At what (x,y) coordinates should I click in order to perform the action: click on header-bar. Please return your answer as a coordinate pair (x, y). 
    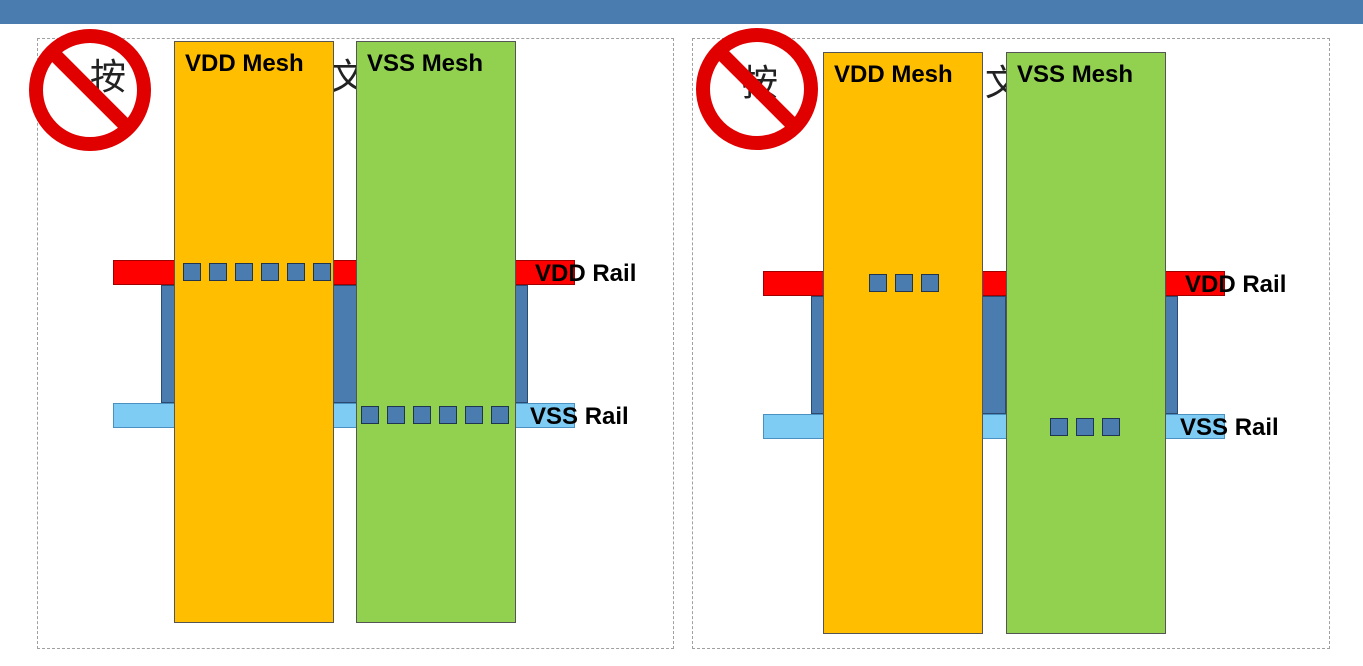
    Looking at the image, I should click on (681, 12).